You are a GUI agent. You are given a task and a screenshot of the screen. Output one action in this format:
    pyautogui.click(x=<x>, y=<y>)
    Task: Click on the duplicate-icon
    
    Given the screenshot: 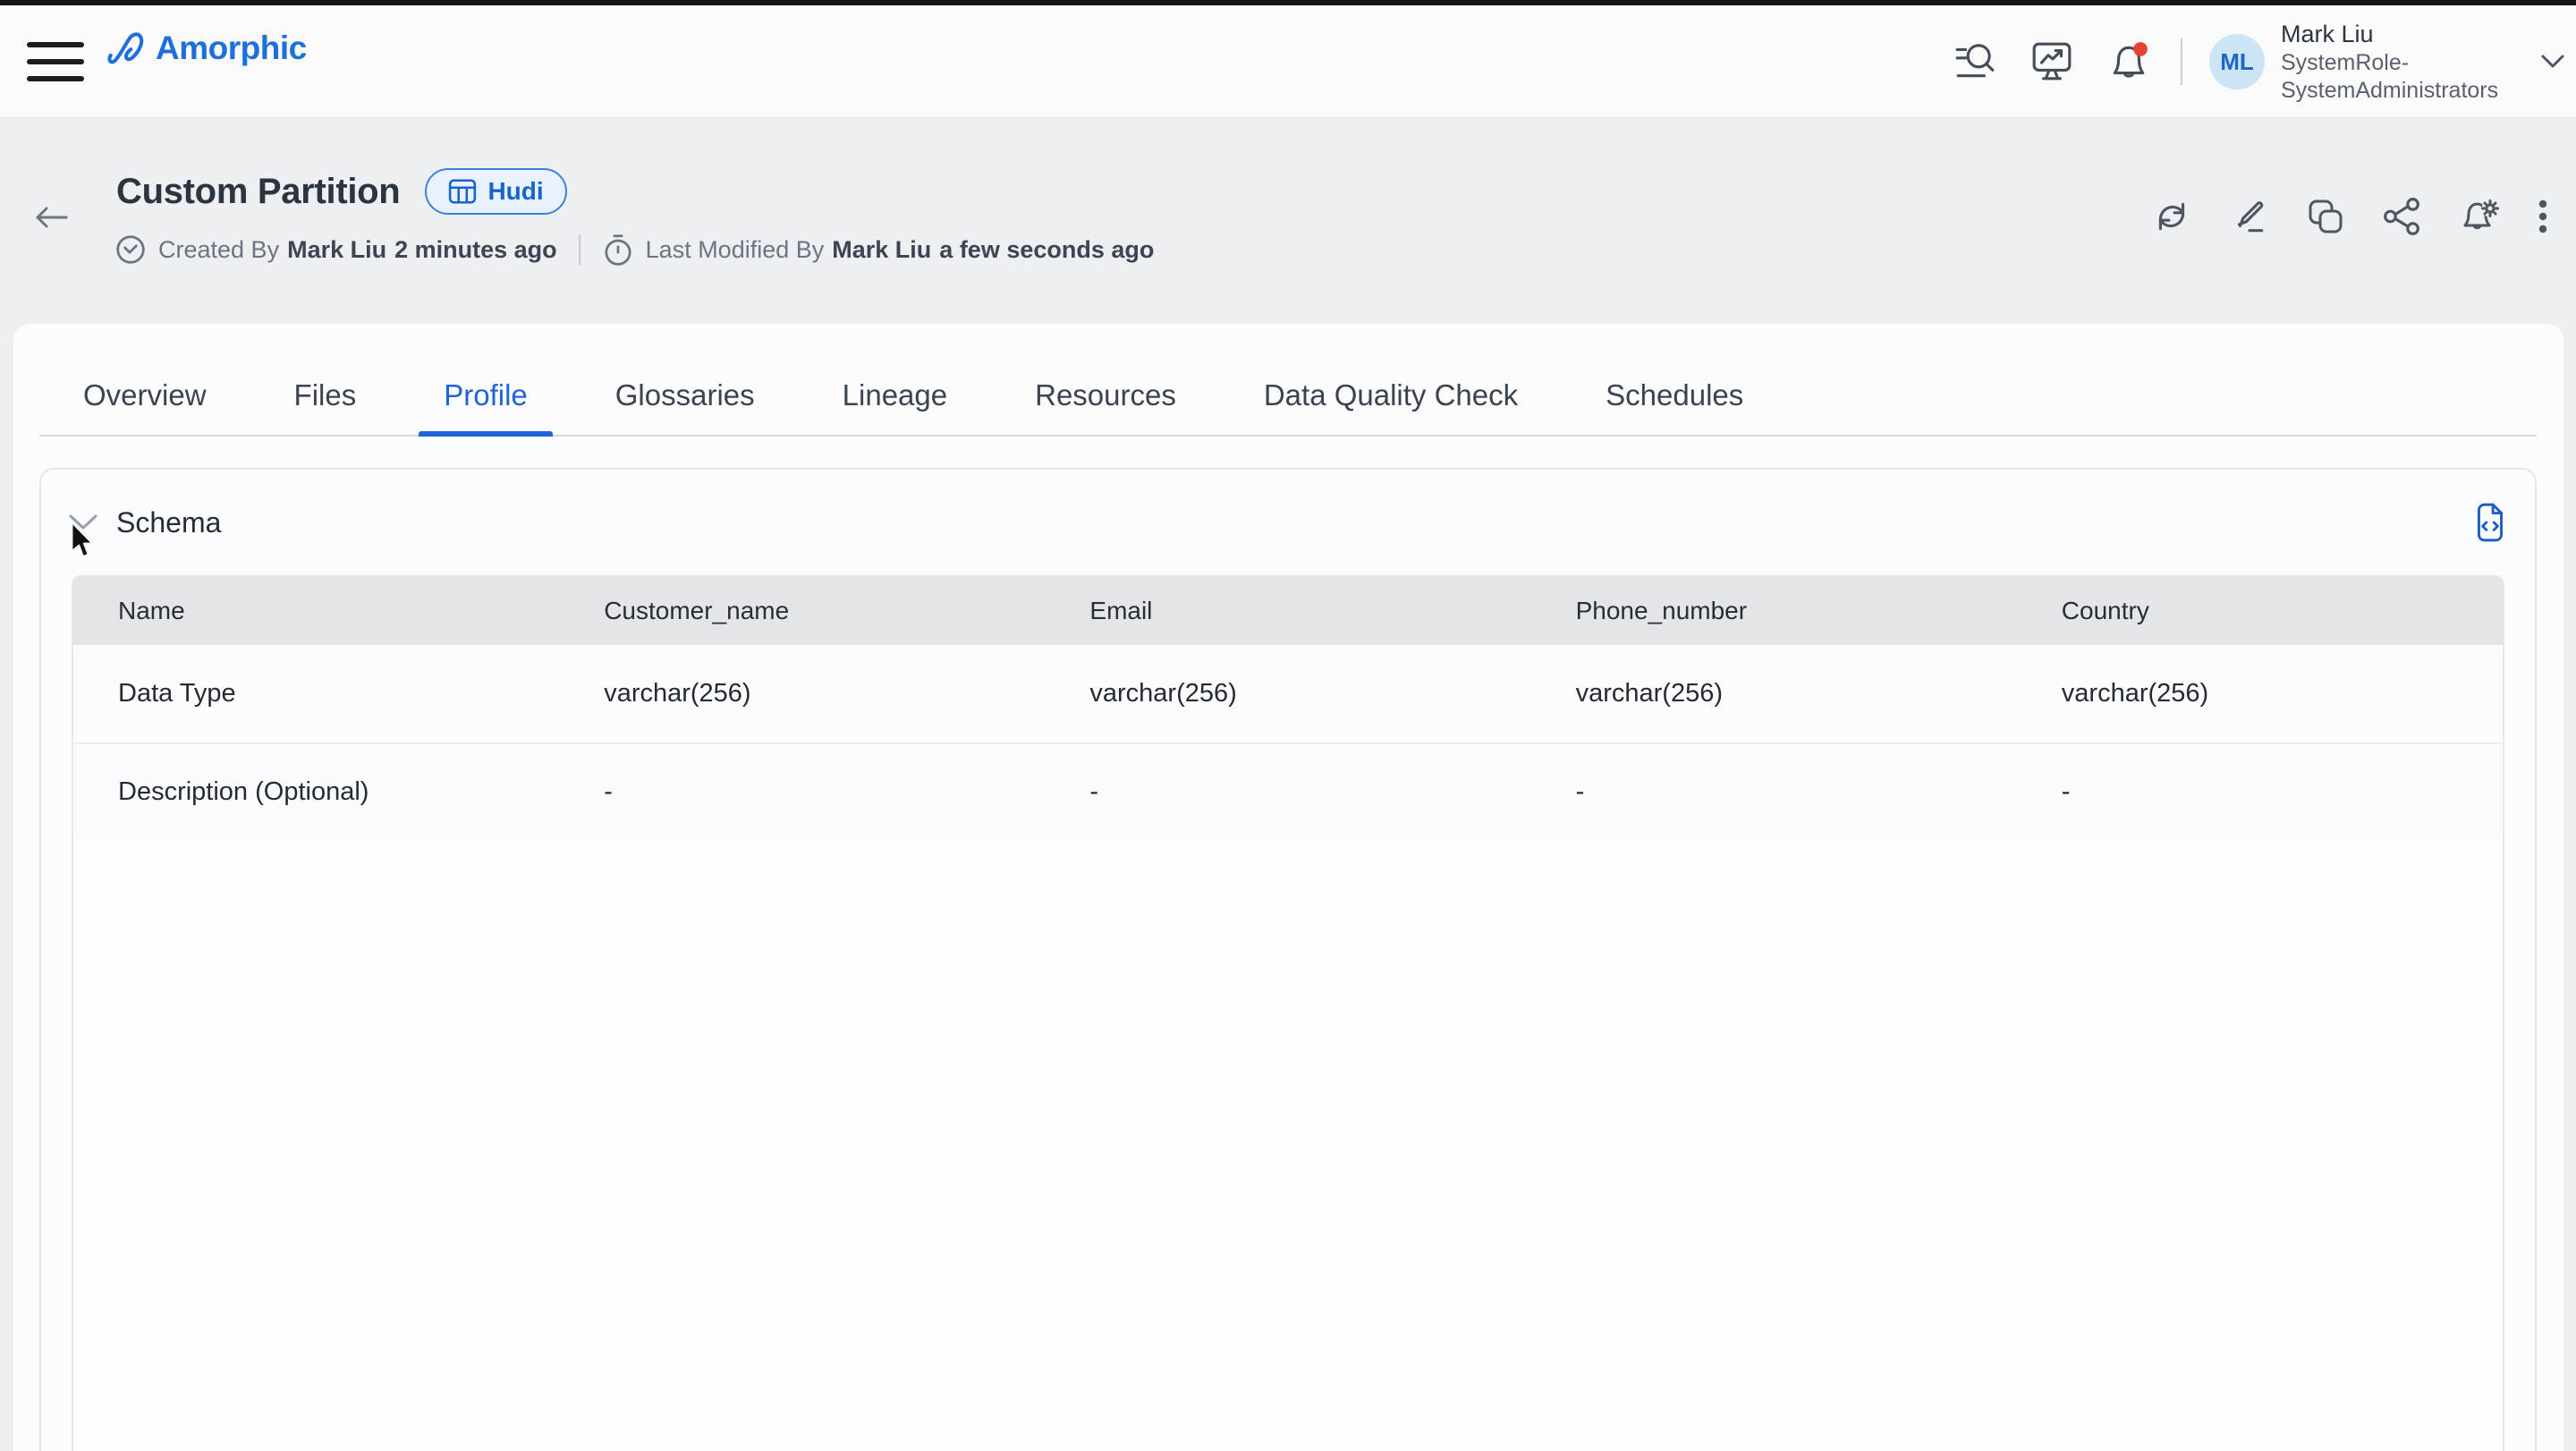 What is the action you would take?
    pyautogui.click(x=2325, y=216)
    